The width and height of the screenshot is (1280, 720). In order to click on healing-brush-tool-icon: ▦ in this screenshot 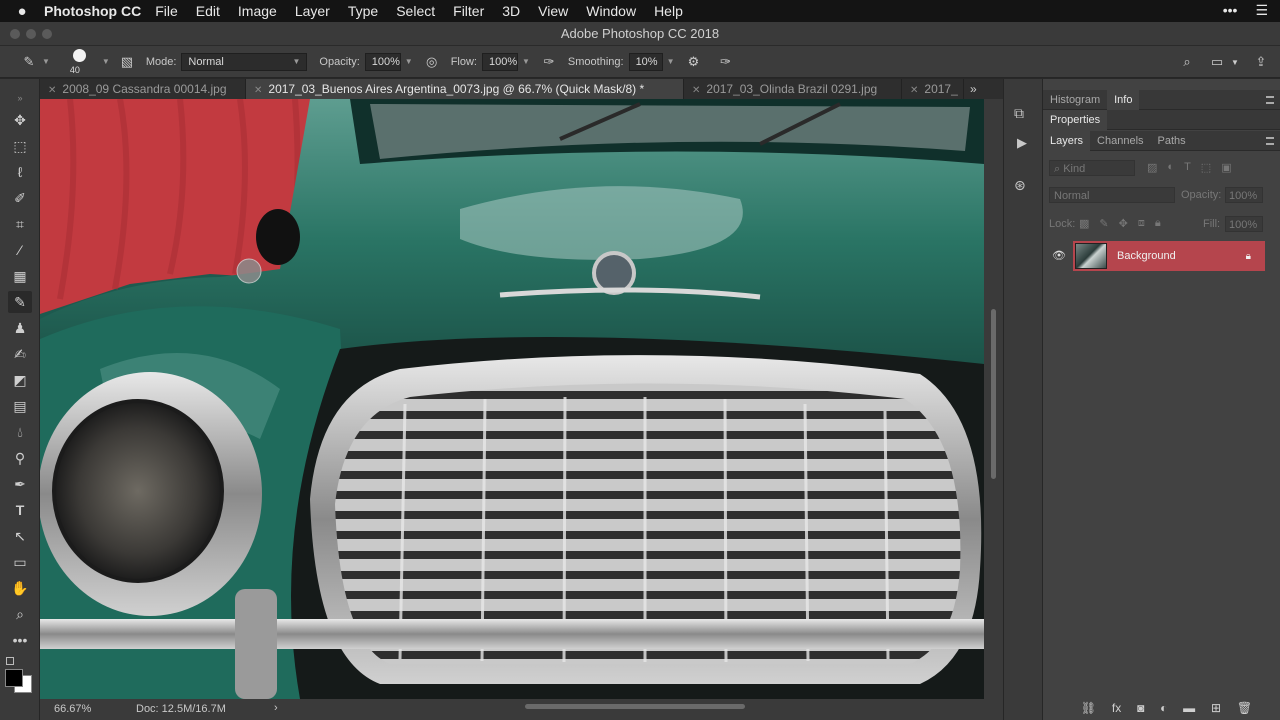, I will do `click(20, 276)`.